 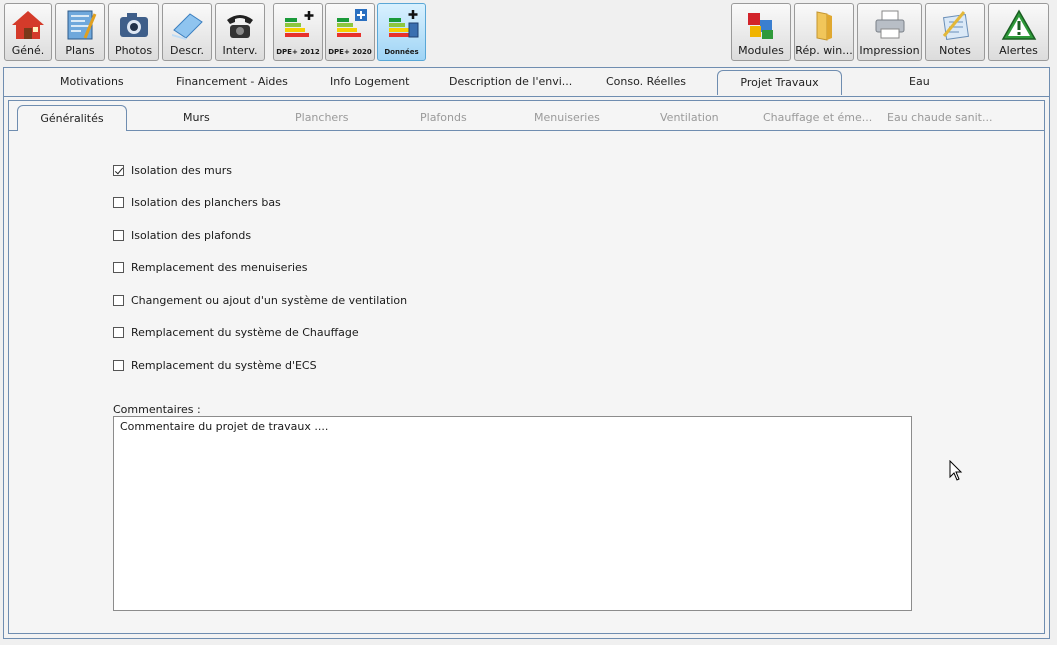 I want to click on subtab-planchers: Planchers, so click(x=321, y=117).